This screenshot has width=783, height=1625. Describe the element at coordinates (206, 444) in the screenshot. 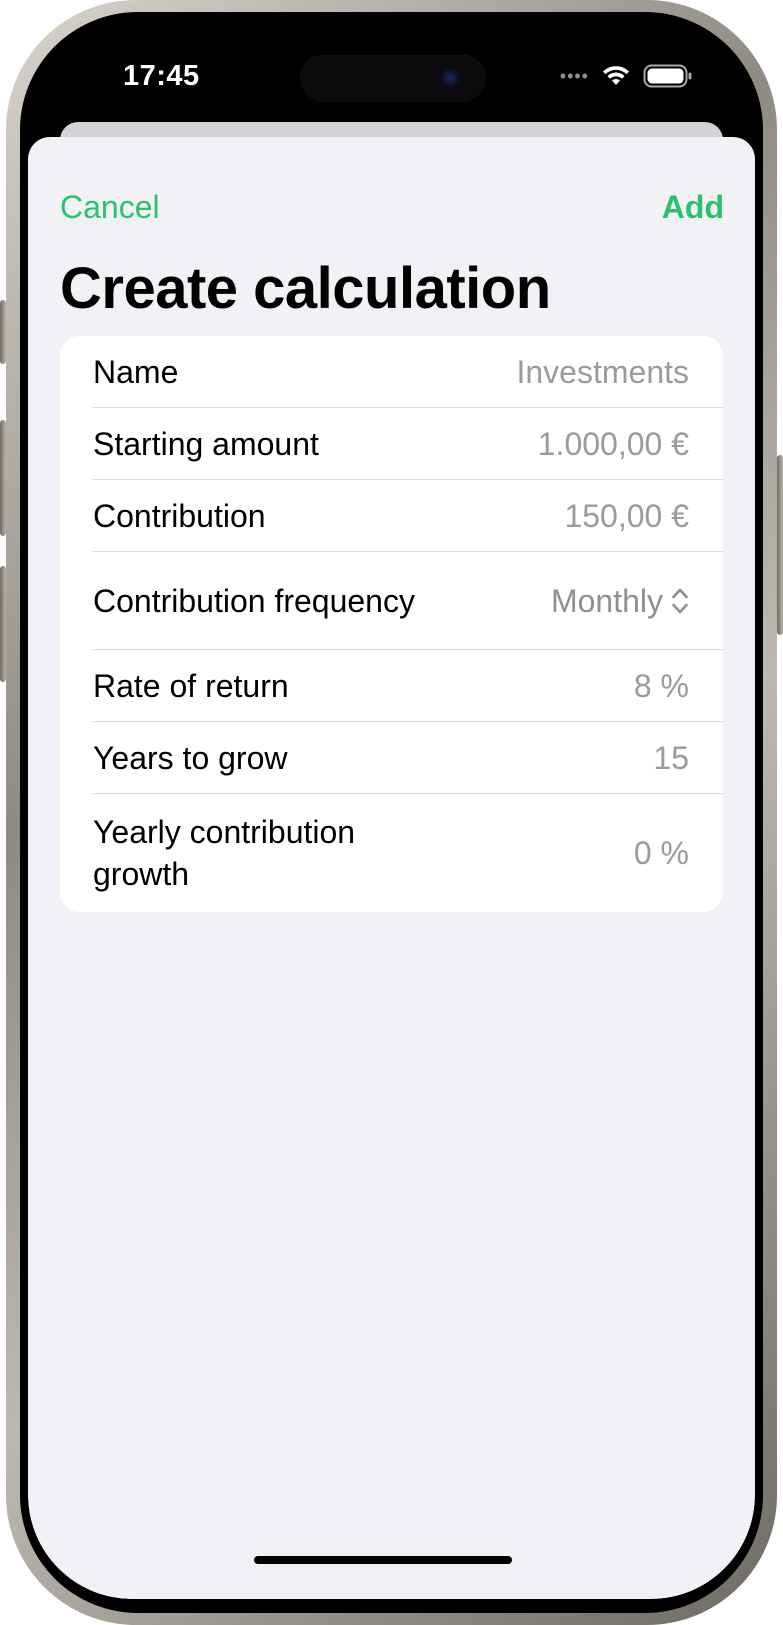

I see `starting-amount-label: Starting amount` at that location.